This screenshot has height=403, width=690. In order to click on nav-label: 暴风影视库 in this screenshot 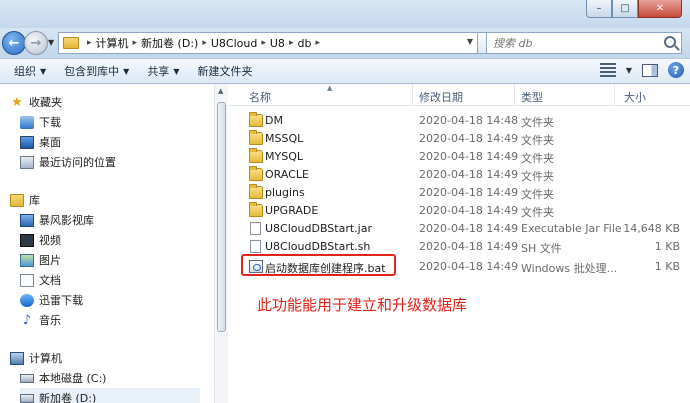, I will do `click(66, 220)`.